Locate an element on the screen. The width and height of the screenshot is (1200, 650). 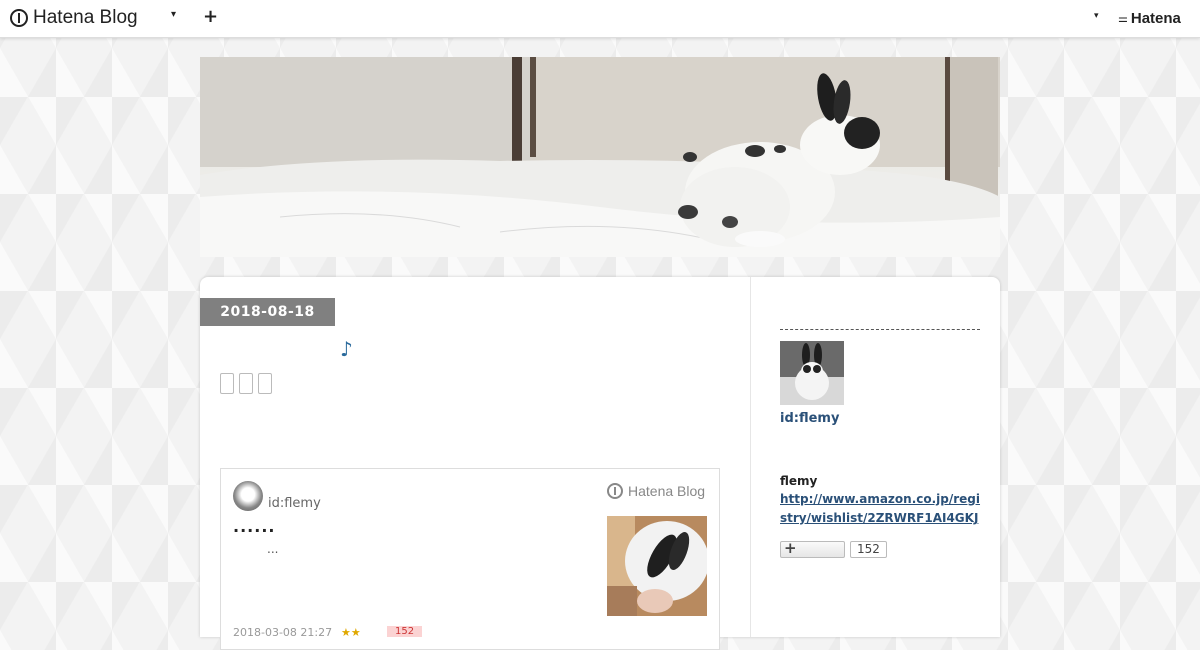
entry-category-list: □ □ □ is located at coordinates (246, 383).